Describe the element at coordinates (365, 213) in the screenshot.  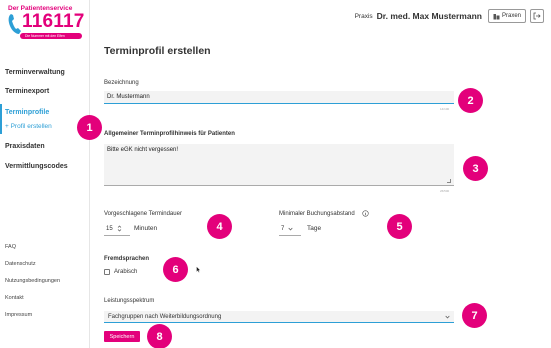
I see `info-icon` at that location.